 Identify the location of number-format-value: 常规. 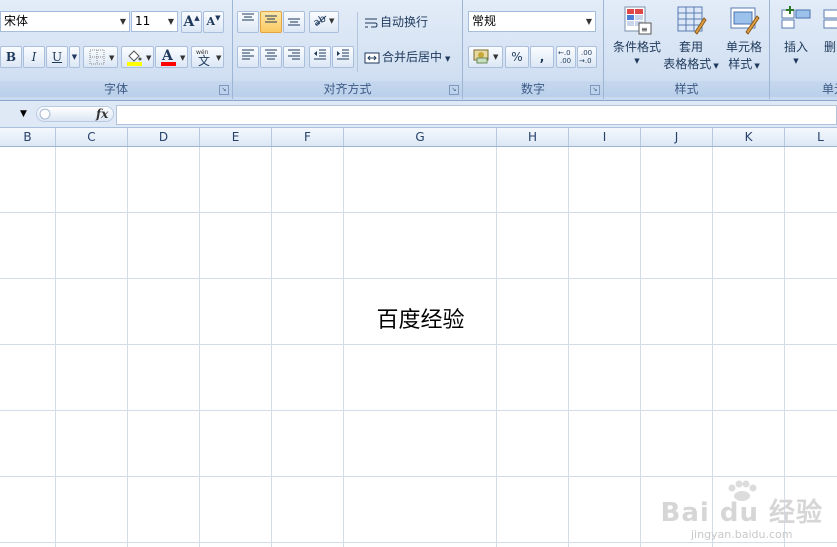
(484, 21).